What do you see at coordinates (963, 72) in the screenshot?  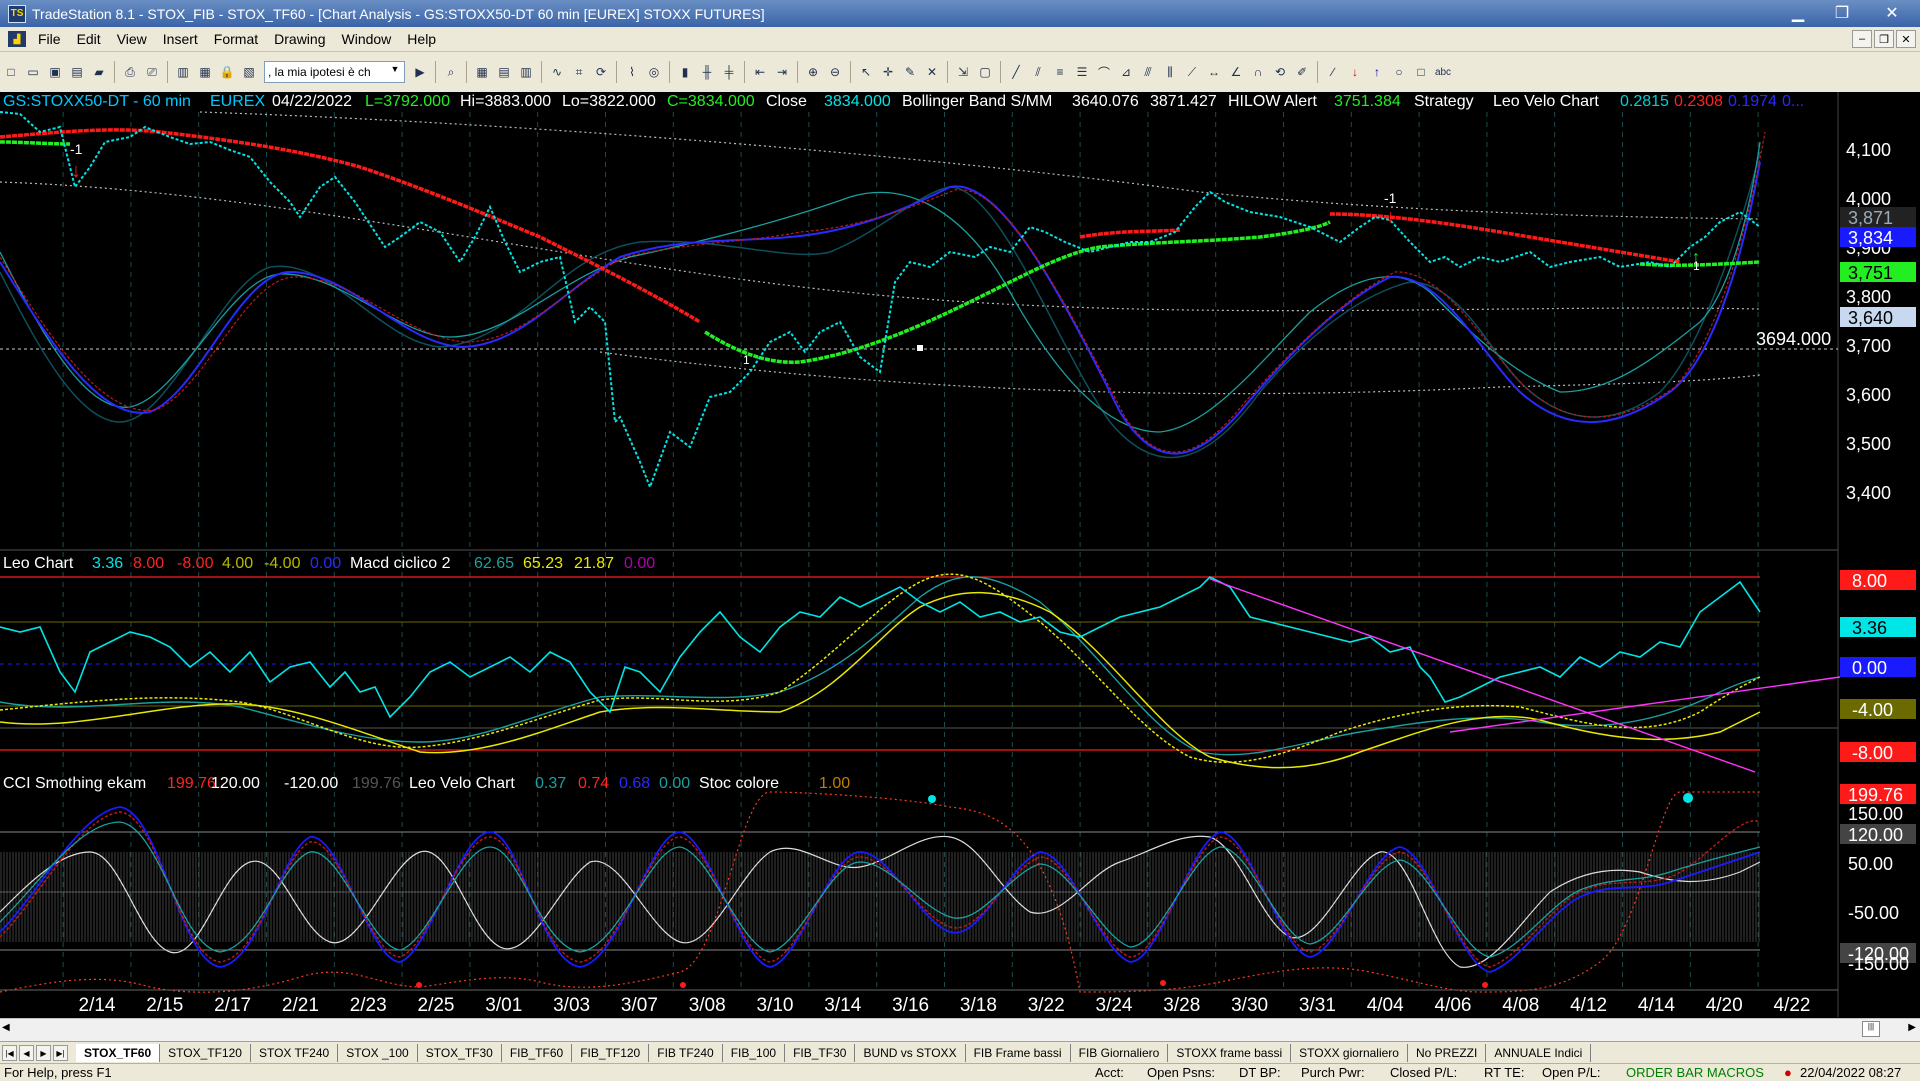 I see `export-icon: ⇲` at bounding box center [963, 72].